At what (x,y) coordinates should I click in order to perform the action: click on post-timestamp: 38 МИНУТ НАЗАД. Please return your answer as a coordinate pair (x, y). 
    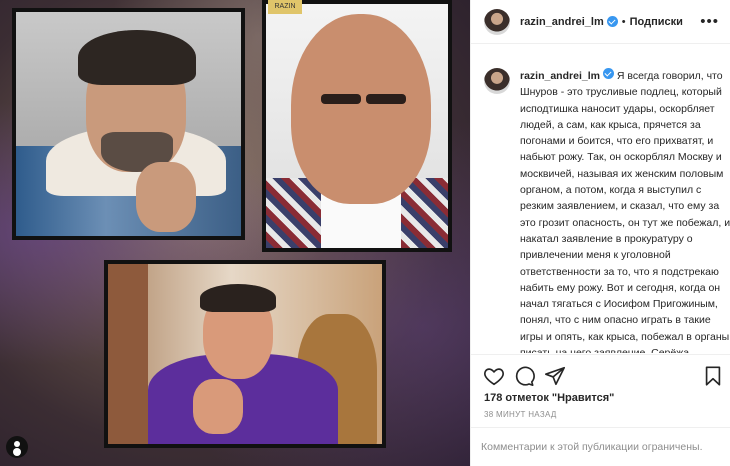
    Looking at the image, I should click on (520, 414).